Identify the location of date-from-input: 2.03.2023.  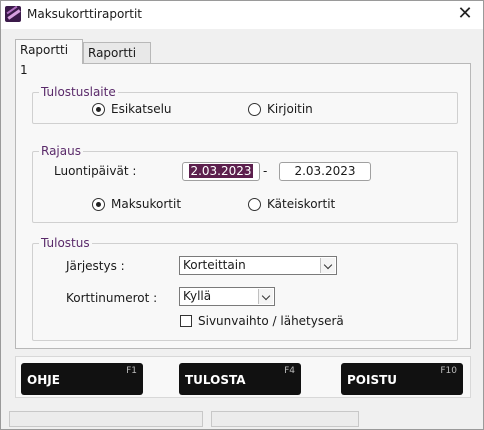
(221, 171).